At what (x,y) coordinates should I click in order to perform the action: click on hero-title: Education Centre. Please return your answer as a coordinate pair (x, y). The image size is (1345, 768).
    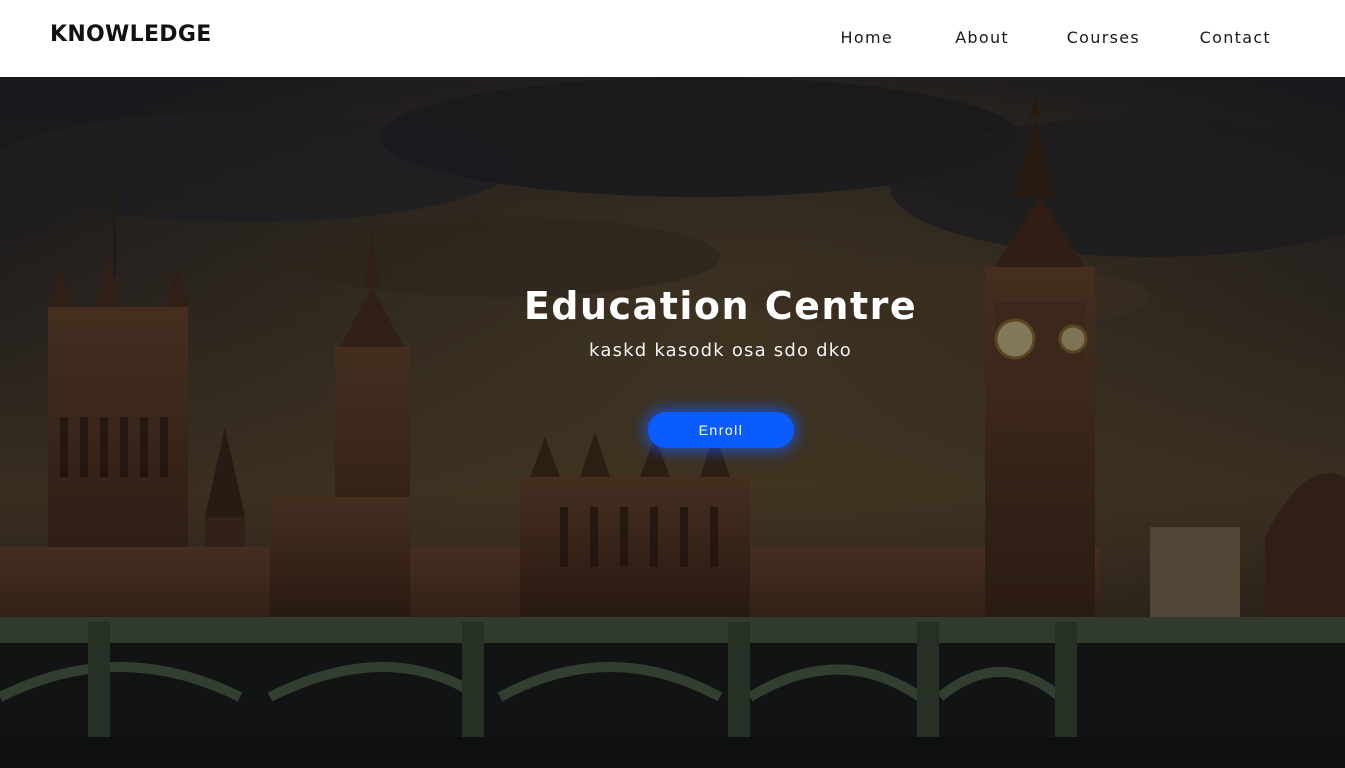
    Looking at the image, I should click on (720, 306).